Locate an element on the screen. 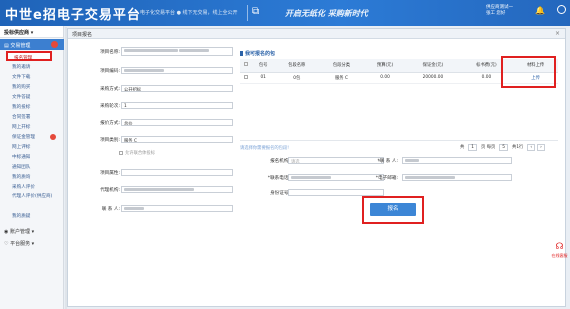 The width and height of the screenshot is (570, 309). platform-logo: 中世e招电子交易平台 is located at coordinates (73, 13).